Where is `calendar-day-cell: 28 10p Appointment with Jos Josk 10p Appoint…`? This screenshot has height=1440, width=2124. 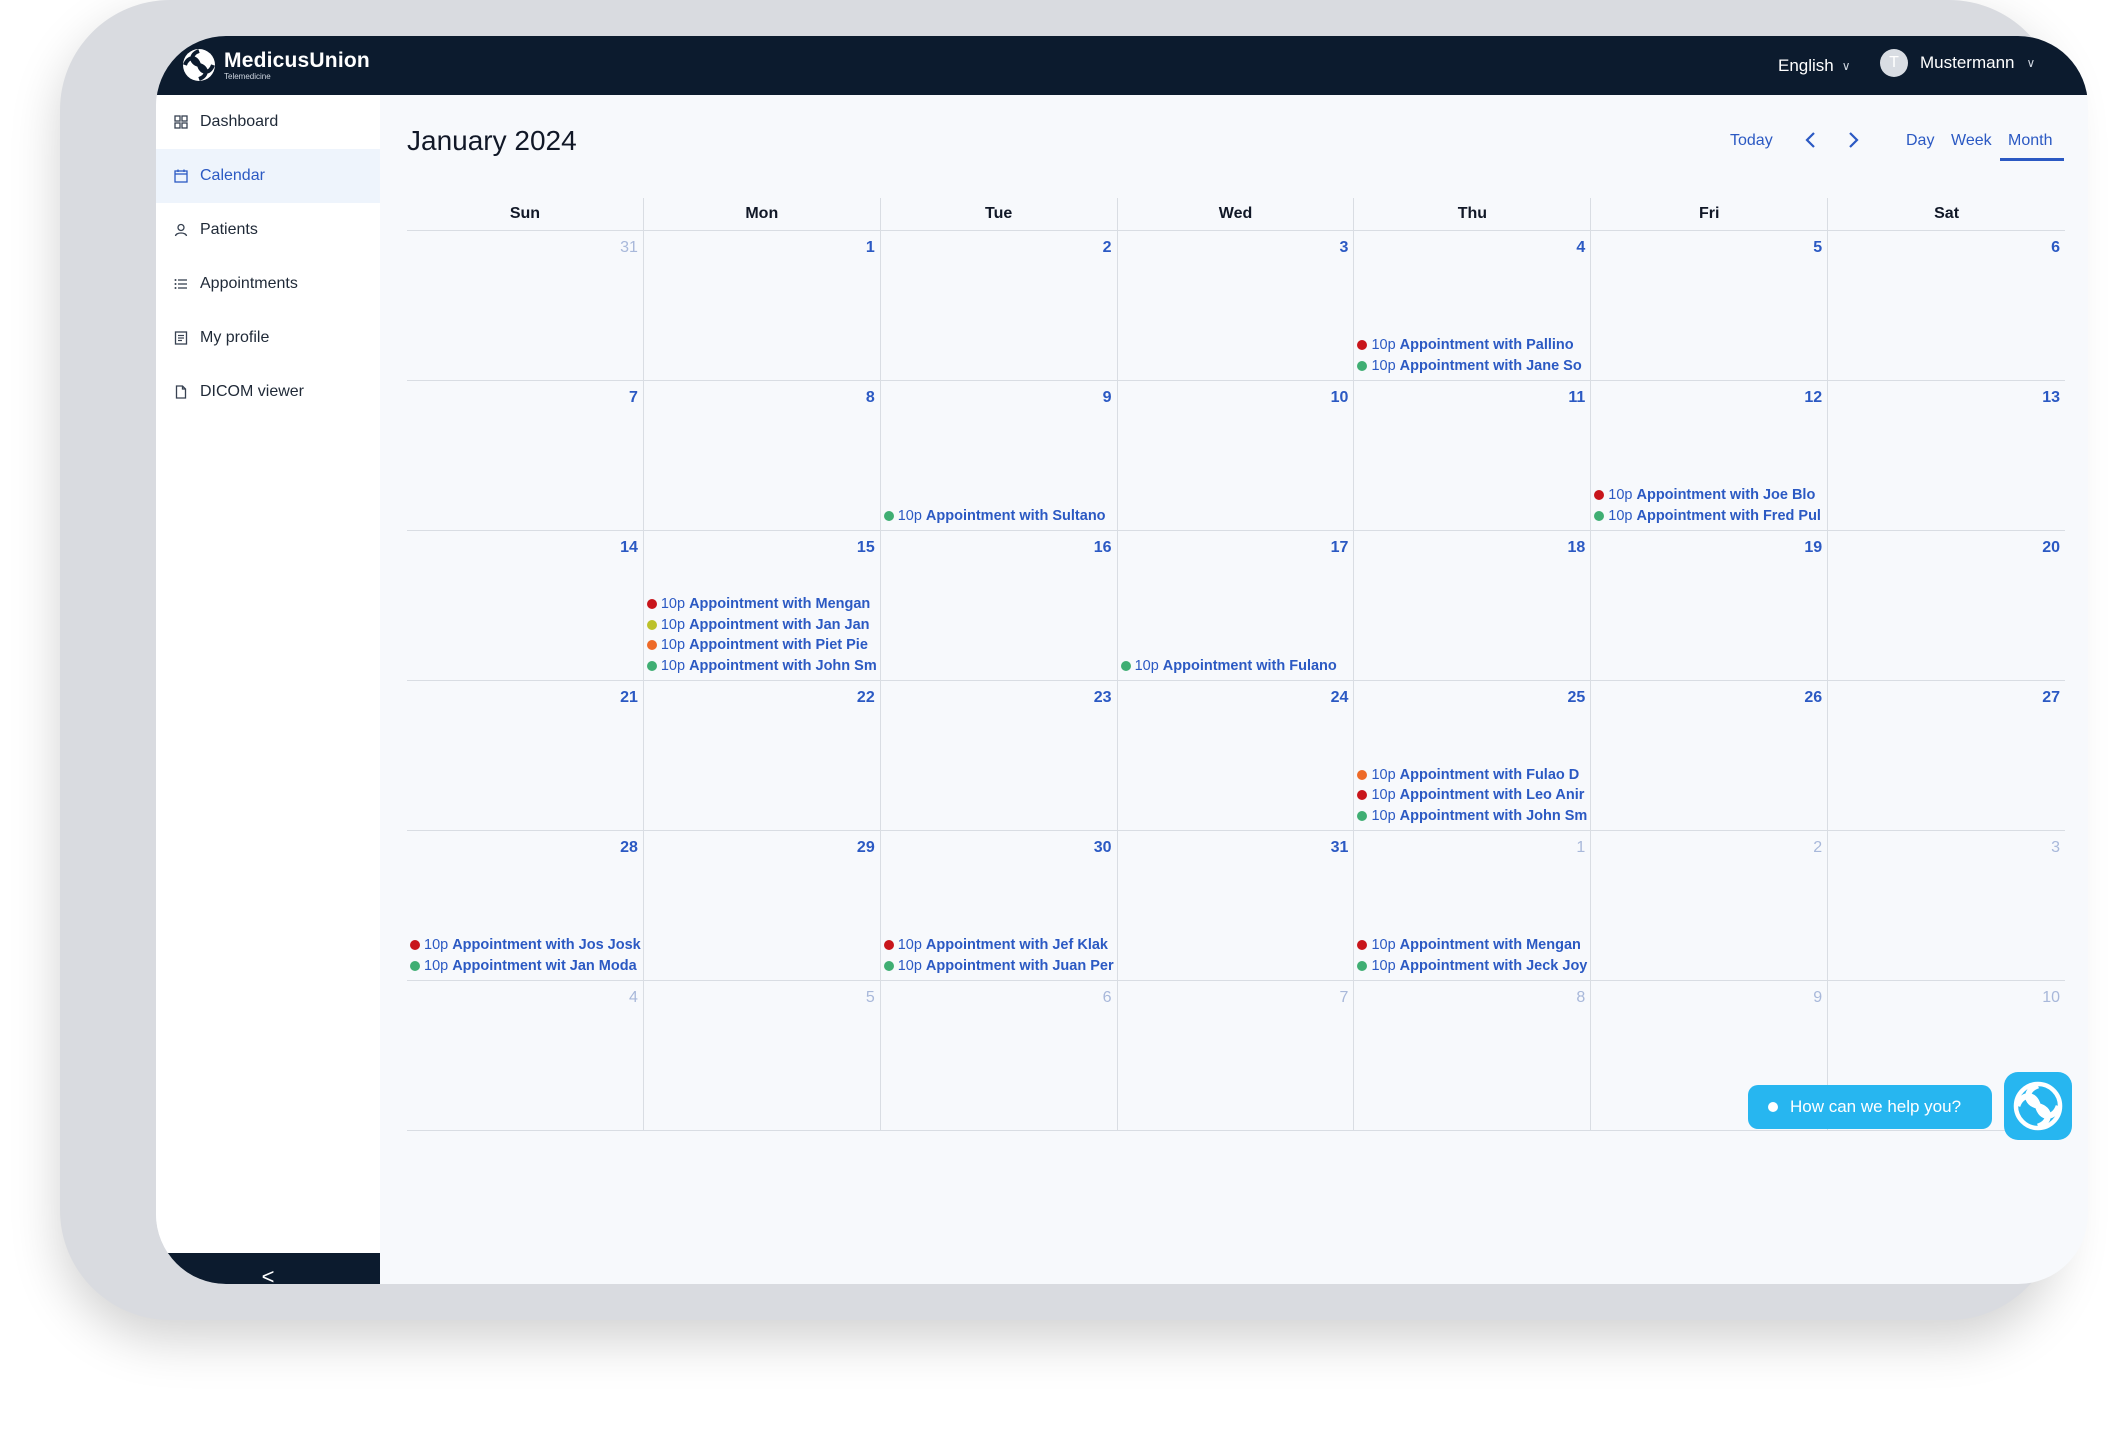
calendar-day-cell: 28 10p Appointment with Jos Josk 10p Appoint… is located at coordinates (525, 905).